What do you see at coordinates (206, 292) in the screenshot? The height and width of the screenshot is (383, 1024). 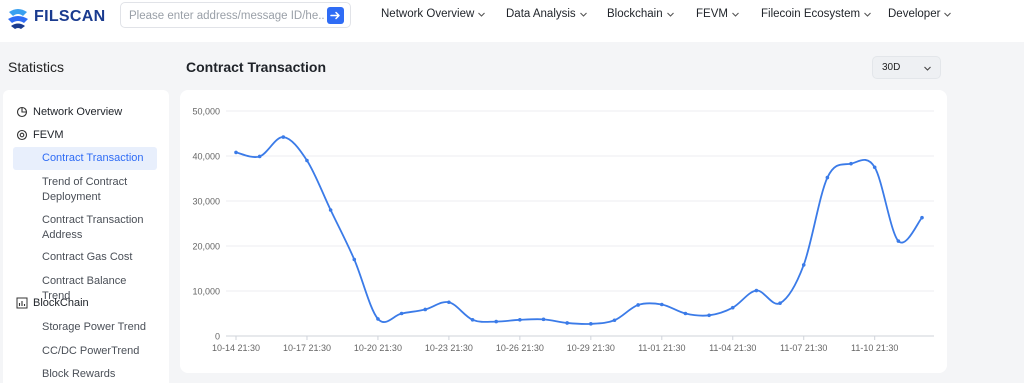 I see `y-tick-label: 10,000` at bounding box center [206, 292].